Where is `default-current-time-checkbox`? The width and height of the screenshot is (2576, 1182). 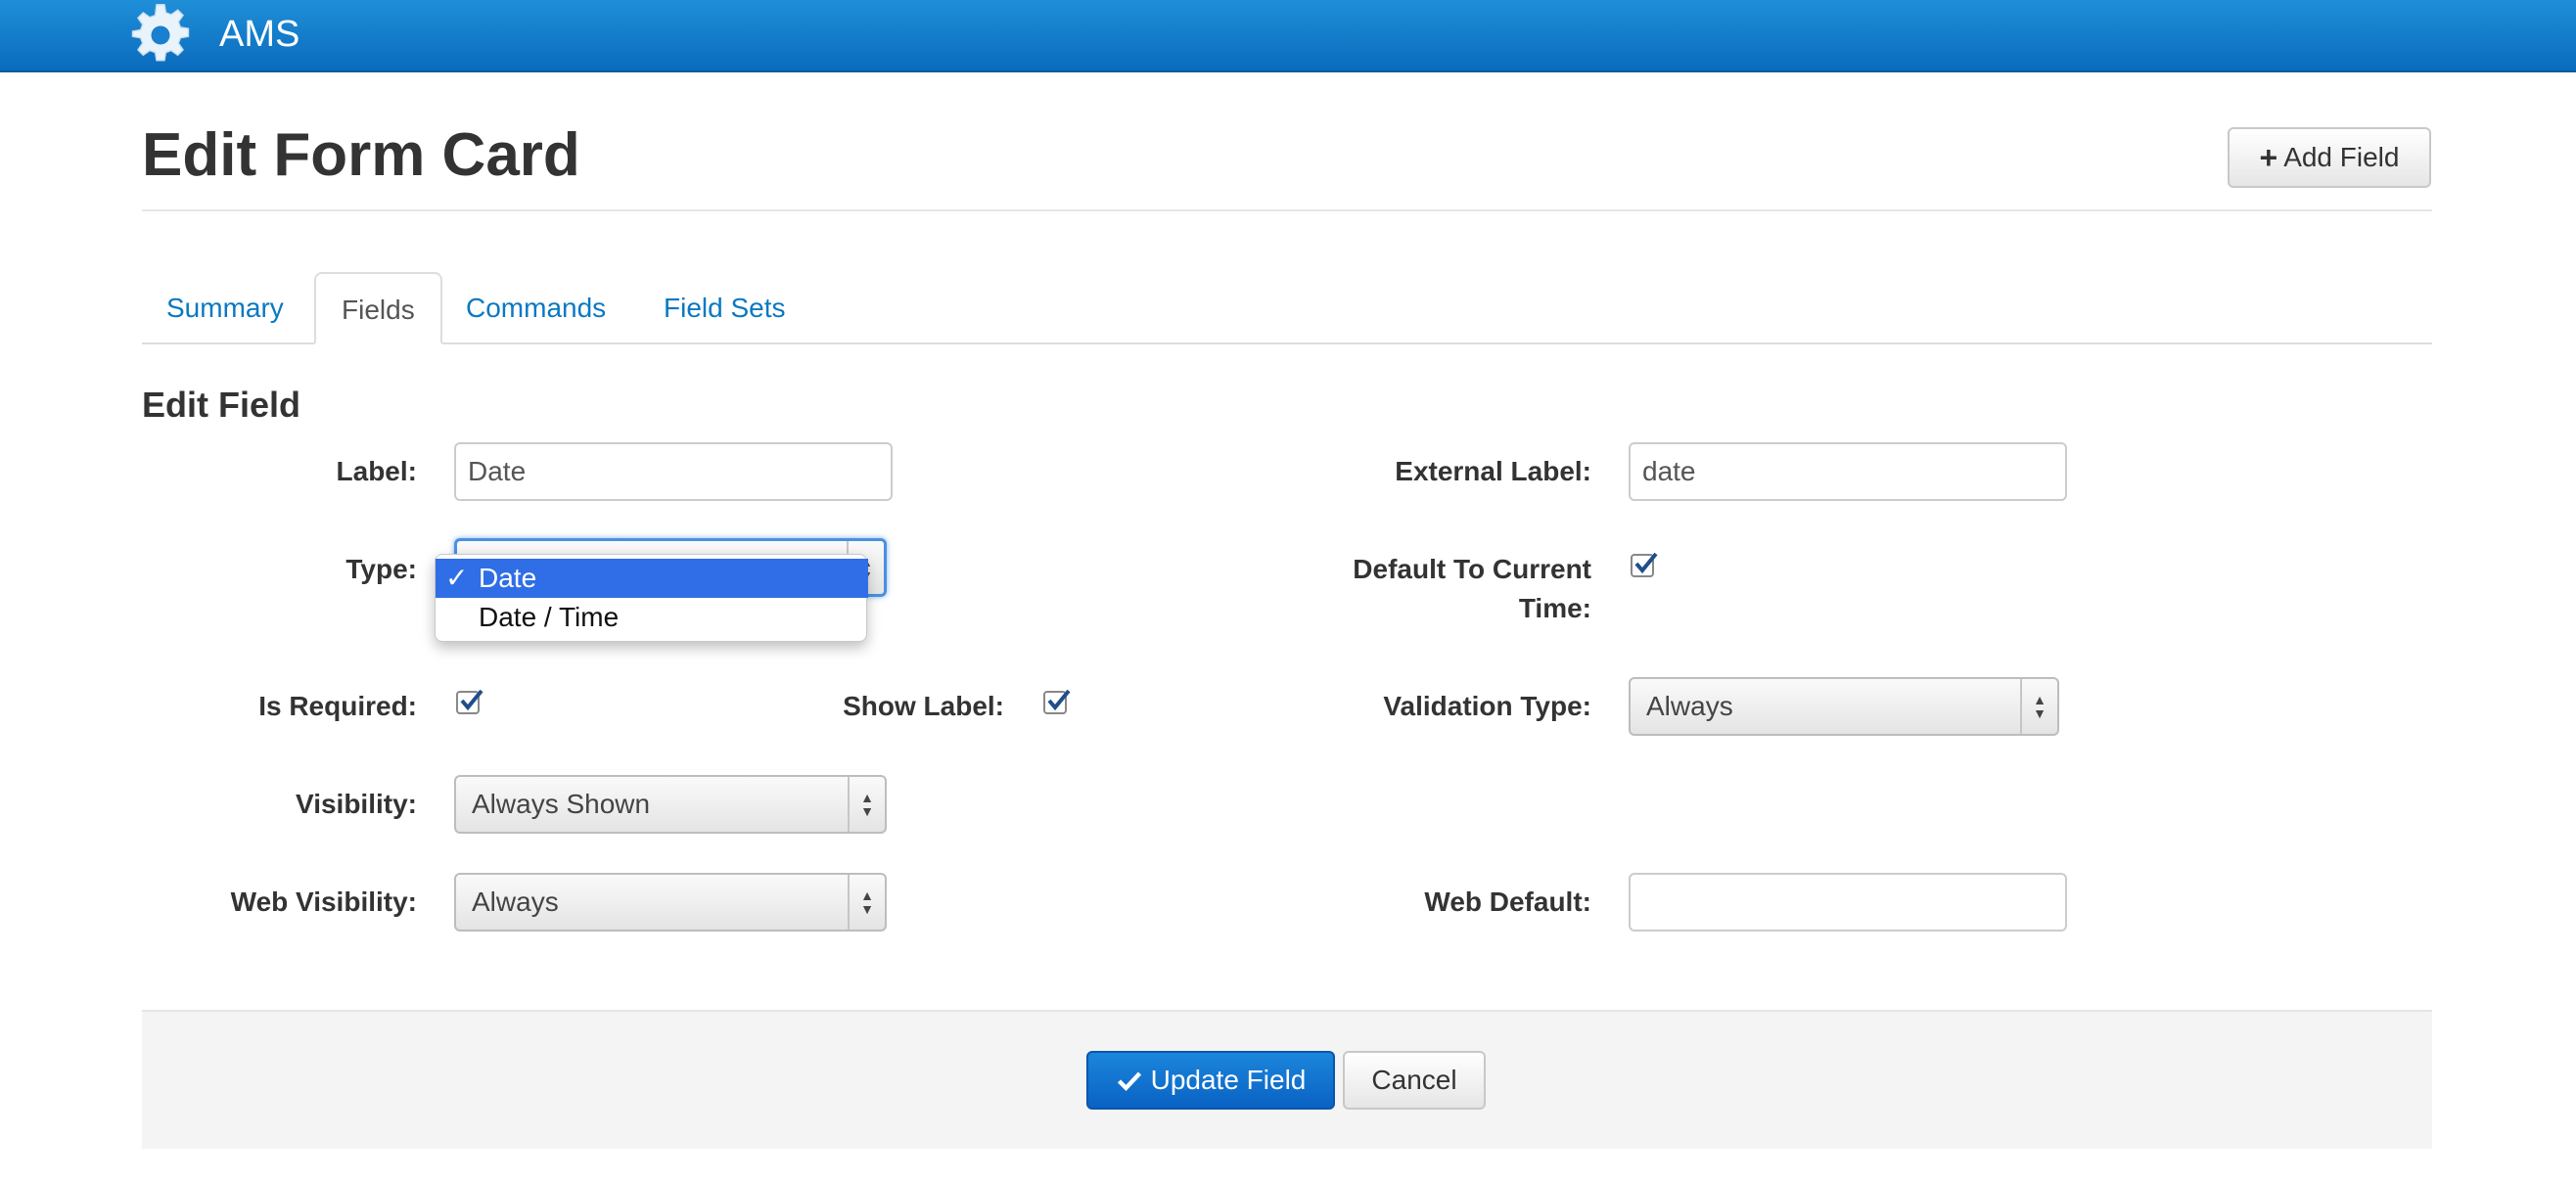 default-current-time-checkbox is located at coordinates (1645, 564).